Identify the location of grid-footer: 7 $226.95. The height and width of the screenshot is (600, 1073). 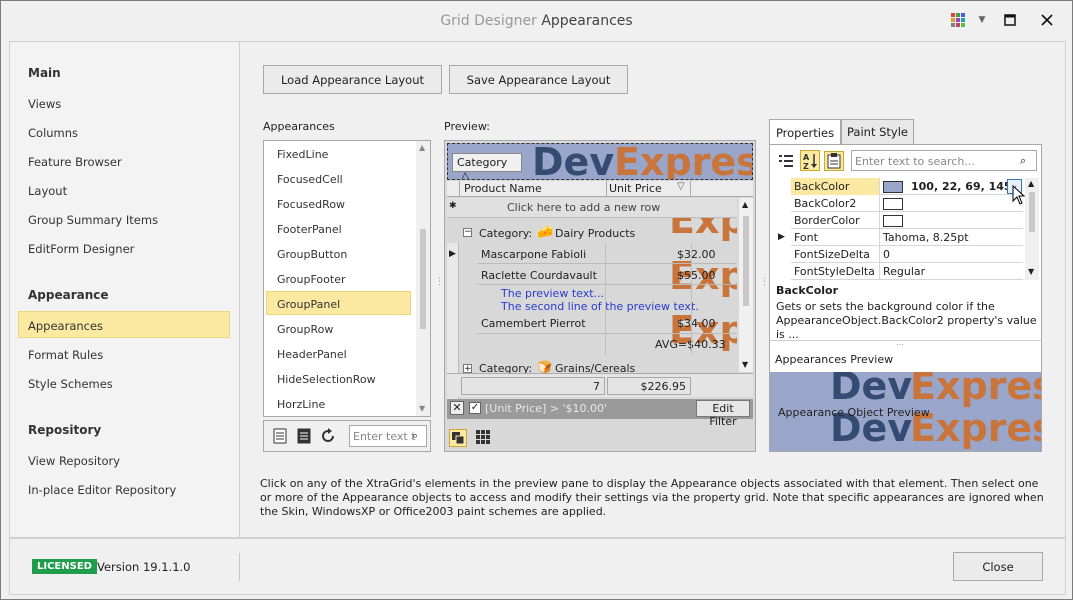
(600, 385).